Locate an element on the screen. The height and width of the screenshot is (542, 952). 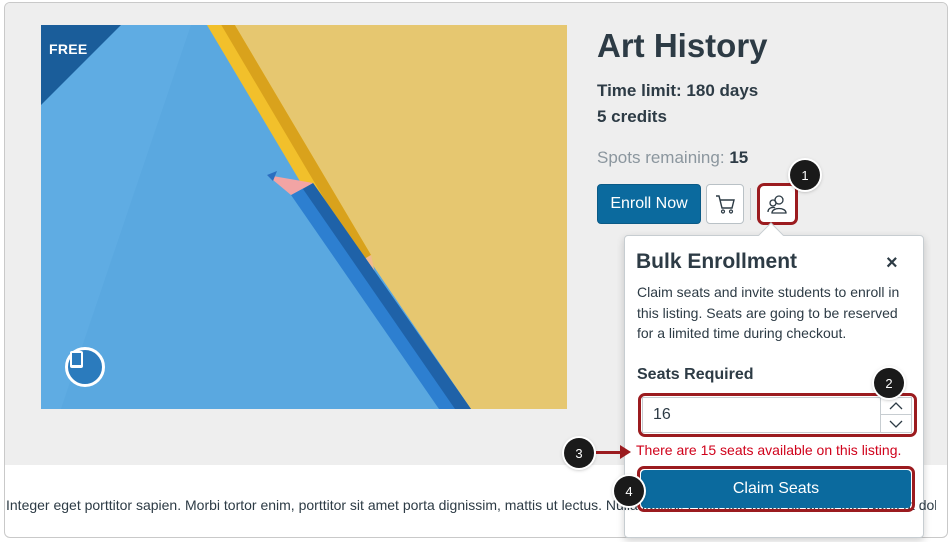
spots-remaining: Spots remaining: 15 is located at coordinates (672, 158).